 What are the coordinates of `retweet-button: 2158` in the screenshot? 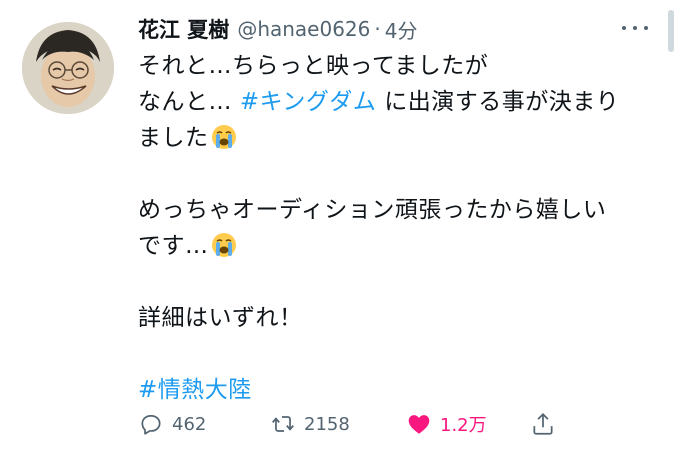 It's located at (310, 424).